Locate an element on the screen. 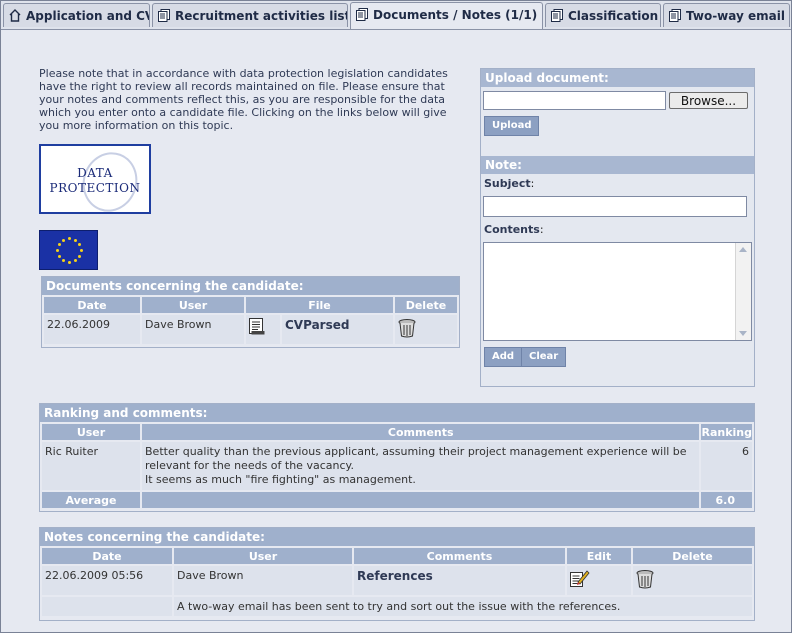 This screenshot has width=792, height=633. document-user: Dave Brown is located at coordinates (193, 329).